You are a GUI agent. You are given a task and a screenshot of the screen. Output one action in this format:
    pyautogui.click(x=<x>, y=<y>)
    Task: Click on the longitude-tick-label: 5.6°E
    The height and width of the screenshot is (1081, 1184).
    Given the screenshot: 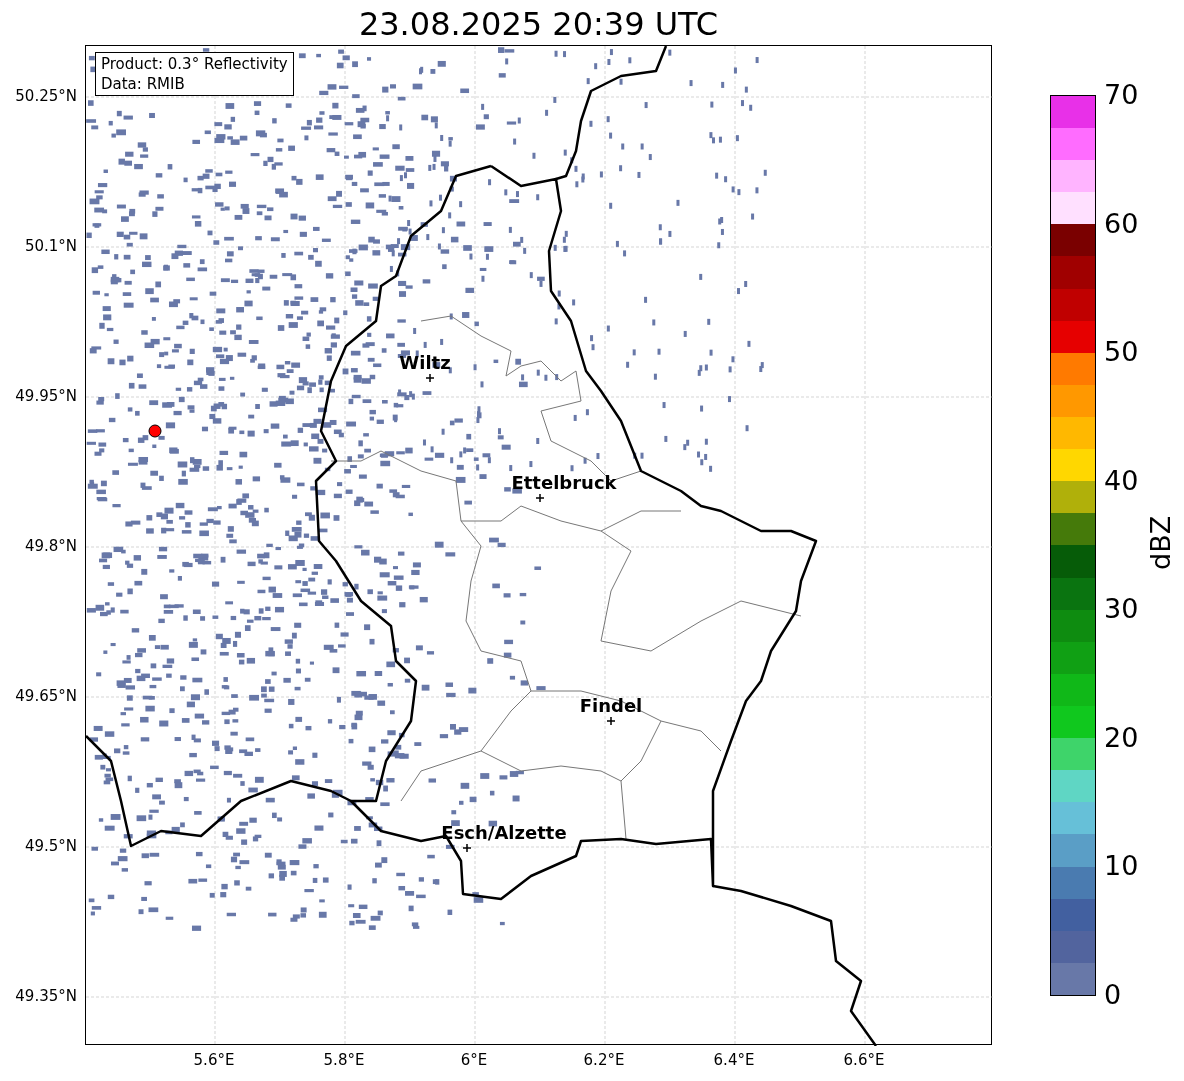 What is the action you would take?
    pyautogui.click(x=214, y=1060)
    